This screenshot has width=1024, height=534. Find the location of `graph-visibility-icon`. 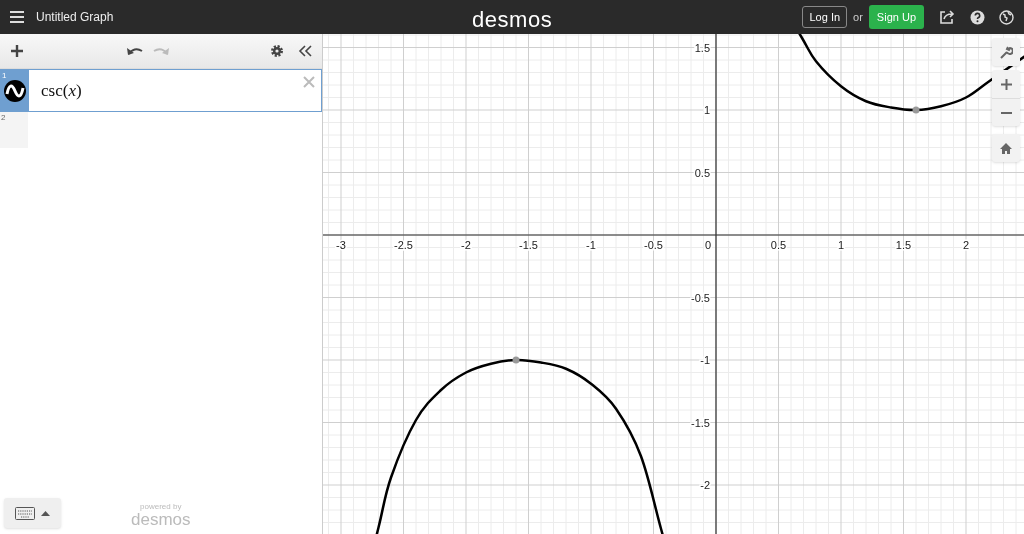

graph-visibility-icon is located at coordinates (15, 90).